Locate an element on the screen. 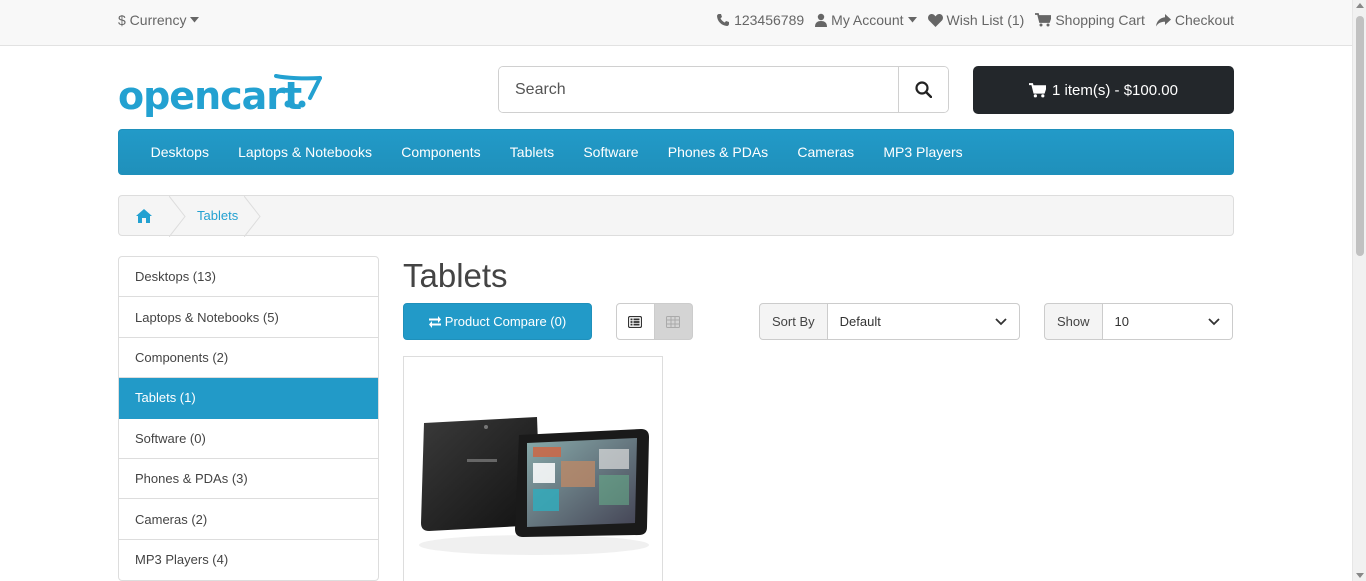 The image size is (1366, 581). grid-icon is located at coordinates (673, 321).